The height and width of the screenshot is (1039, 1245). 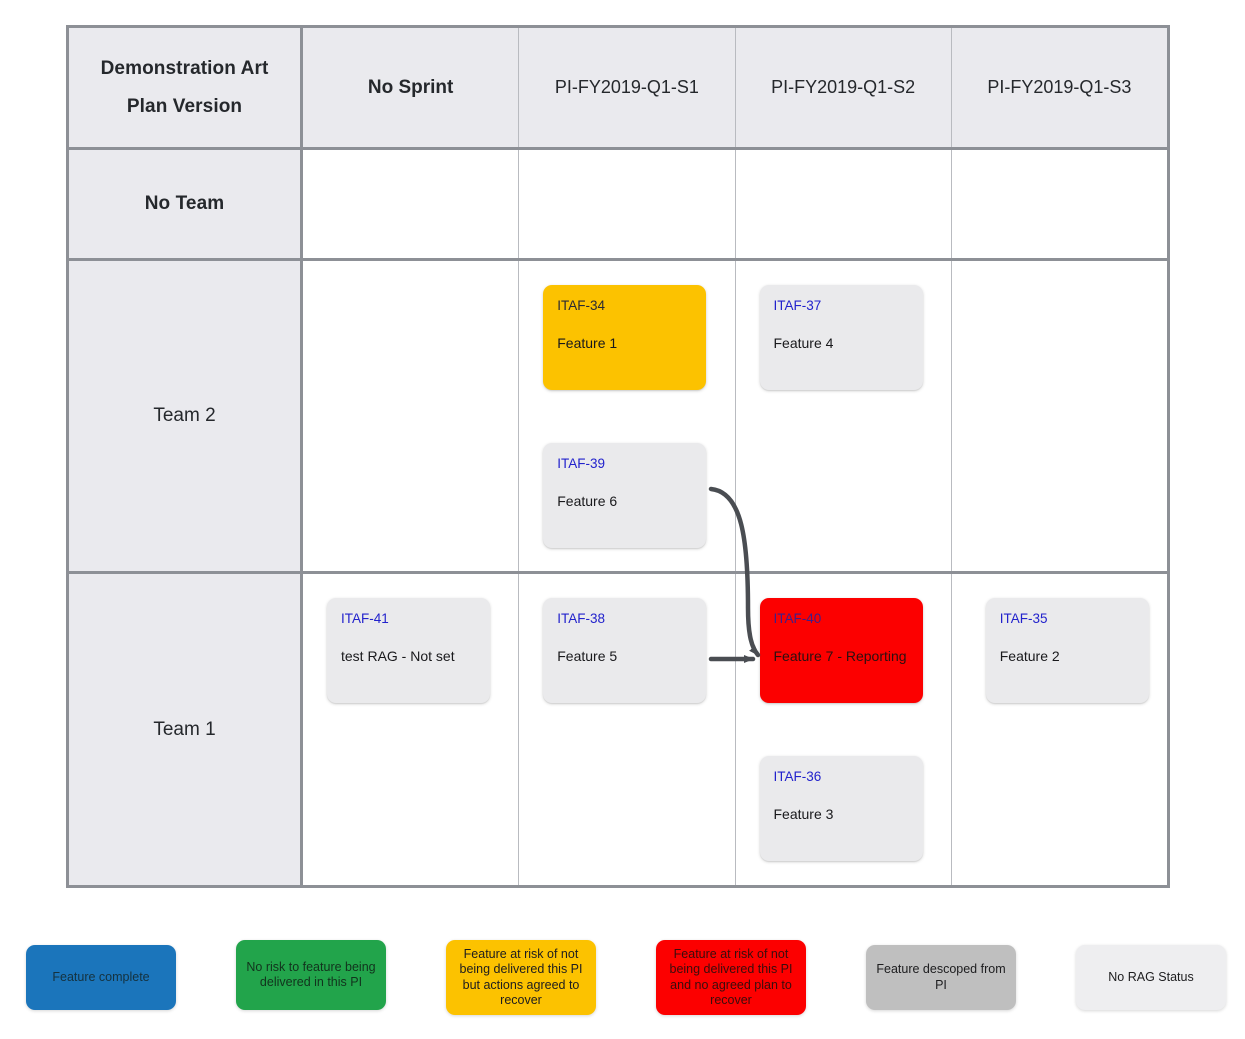 I want to click on feature-card-itaf-40: ITAF-40 Feature 7 - Reporting, so click(x=841, y=650).